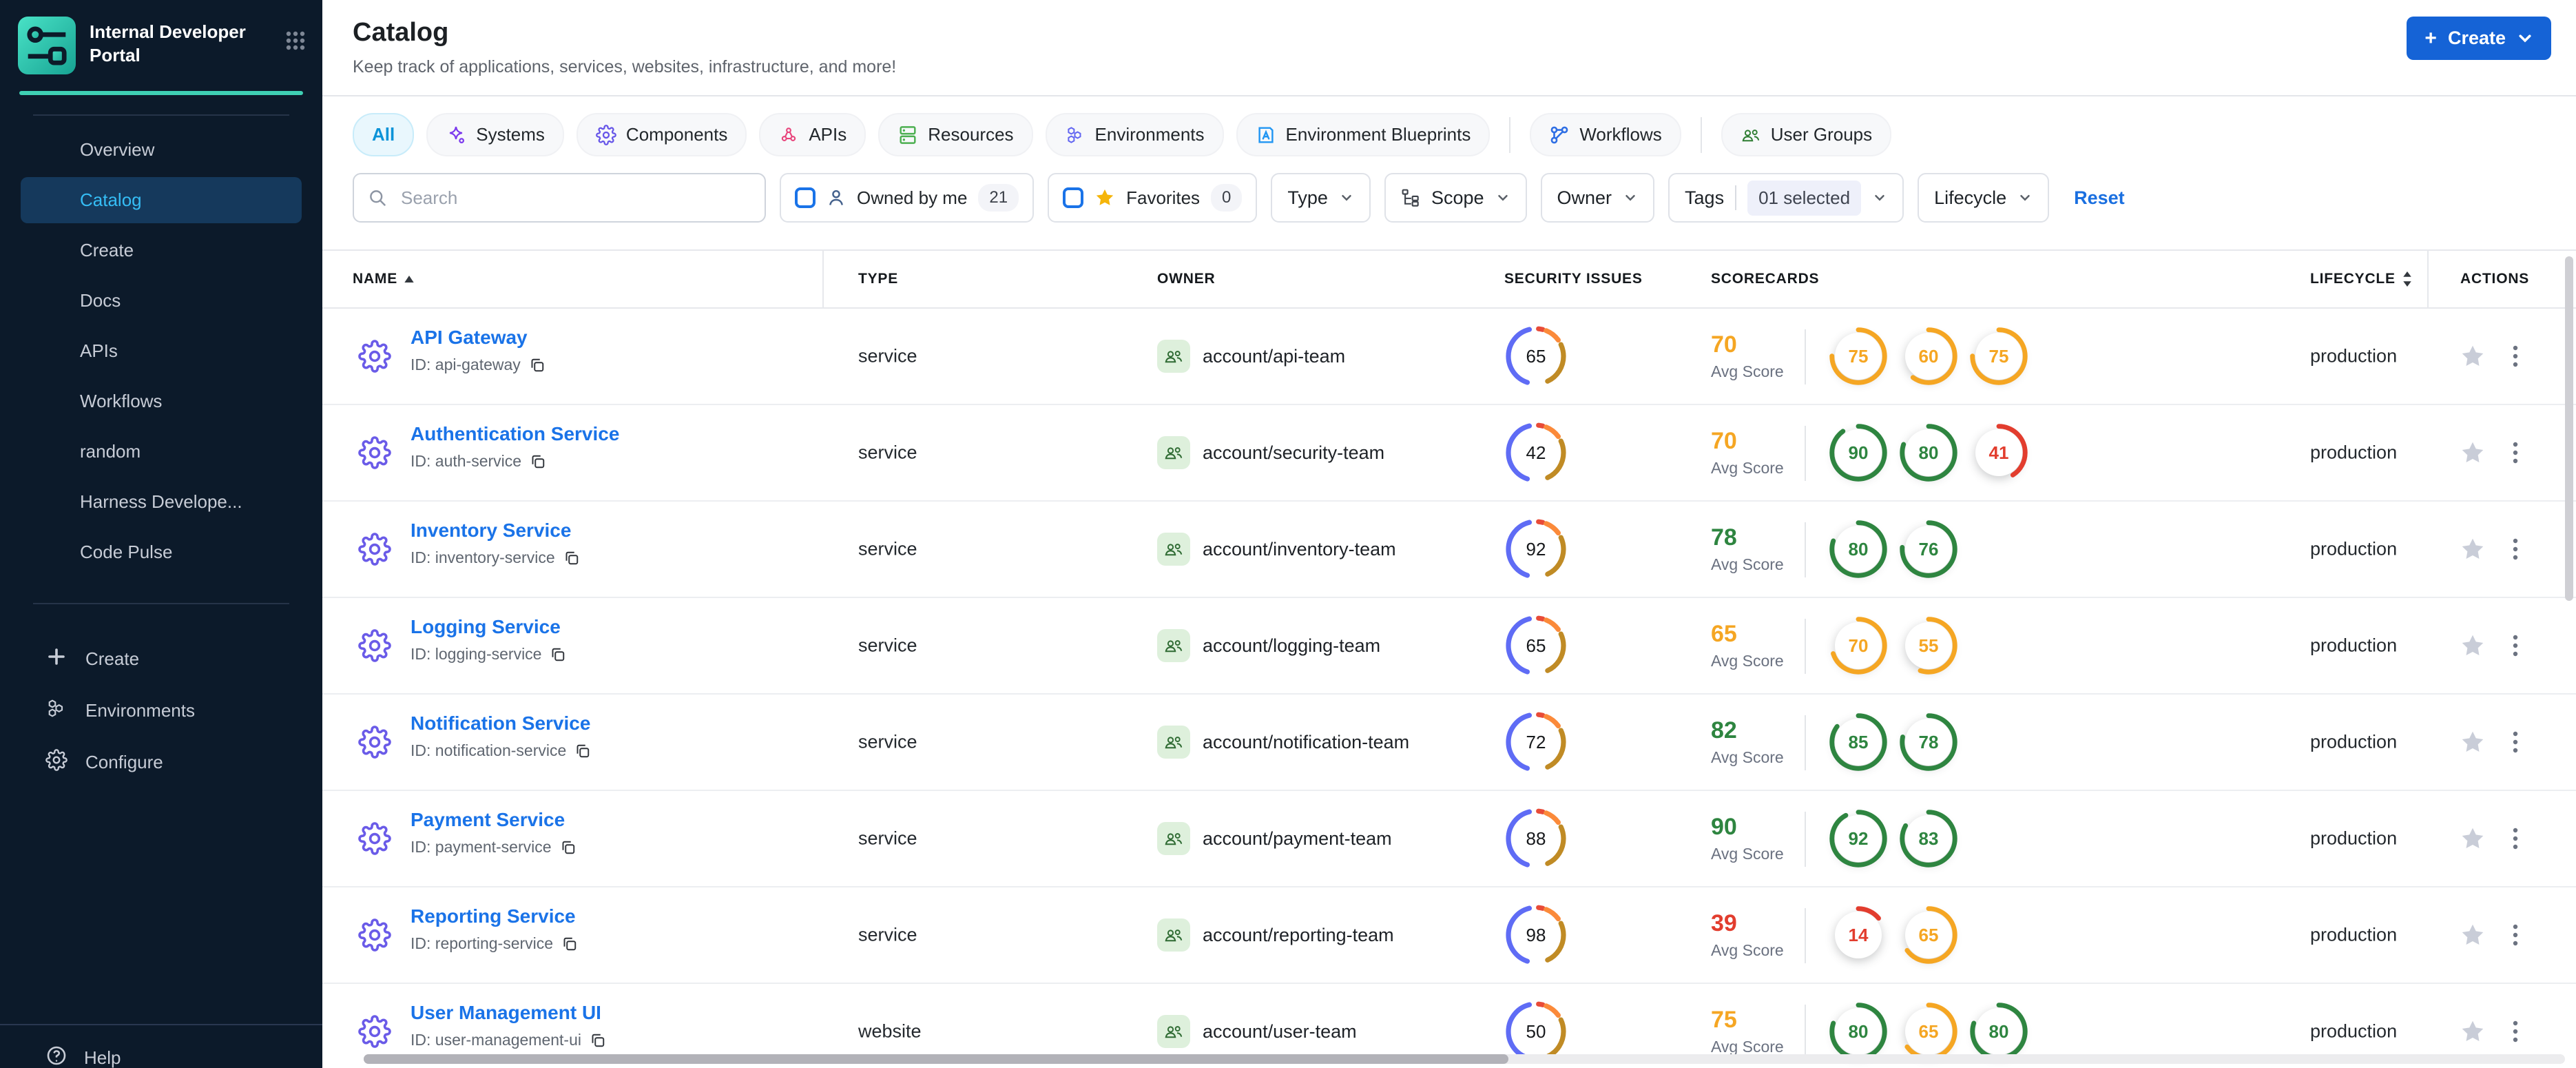  I want to click on owned-by-me-filter: Owned by me 21, so click(907, 198).